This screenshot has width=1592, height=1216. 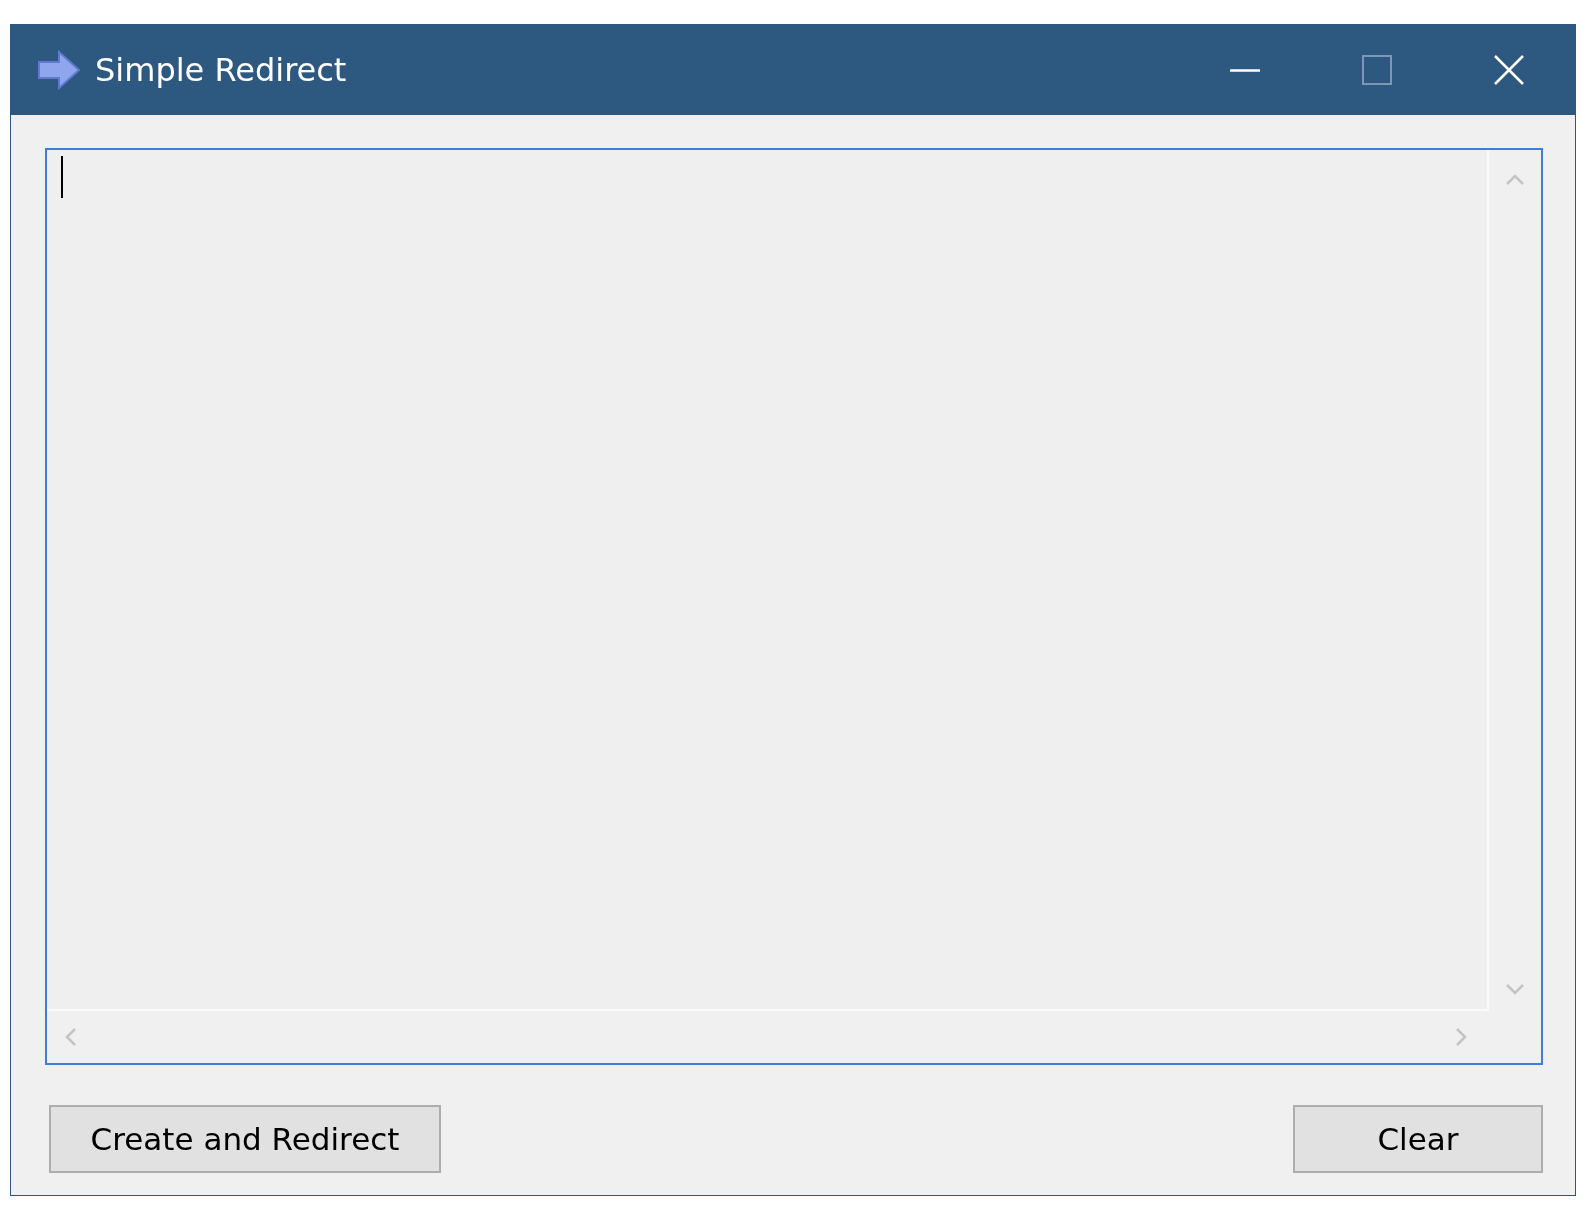 I want to click on action-button: Create and Redirect, so click(x=245, y=1139).